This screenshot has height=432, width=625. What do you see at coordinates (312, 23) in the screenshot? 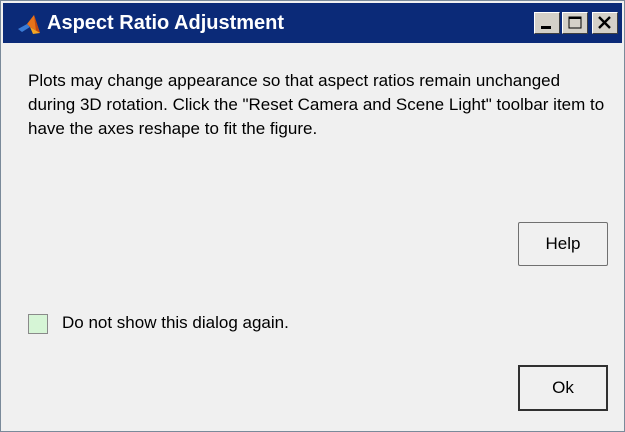
I see `title-bar: Aspect Ratio Adjustment` at bounding box center [312, 23].